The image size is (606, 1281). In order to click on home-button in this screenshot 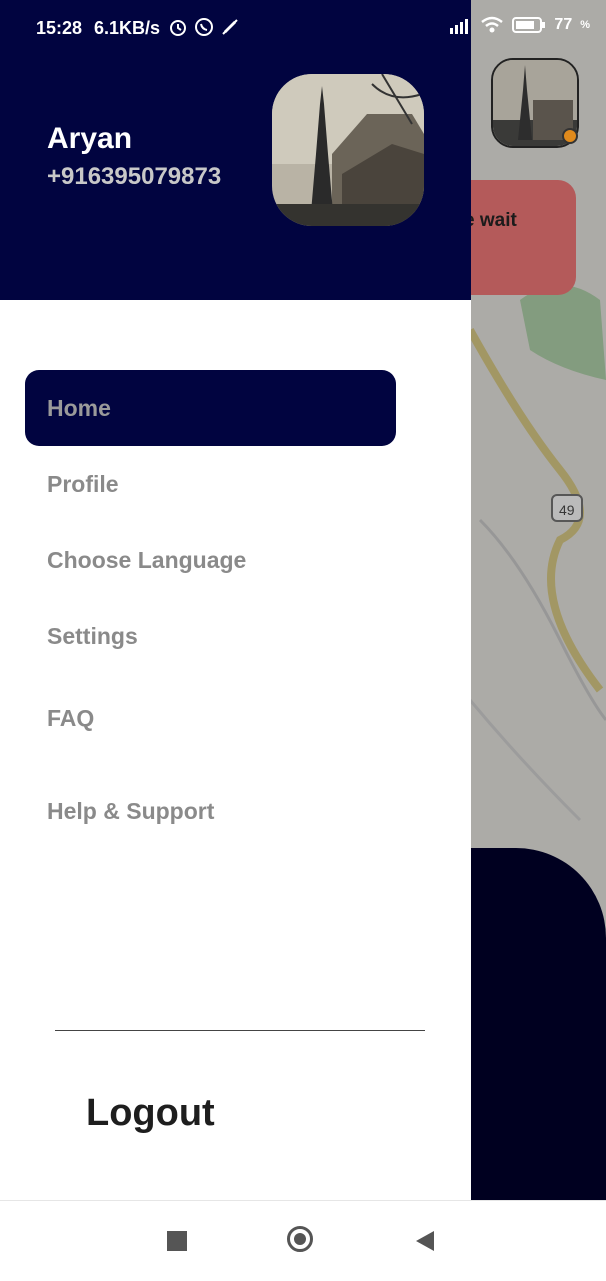, I will do `click(300, 1239)`.